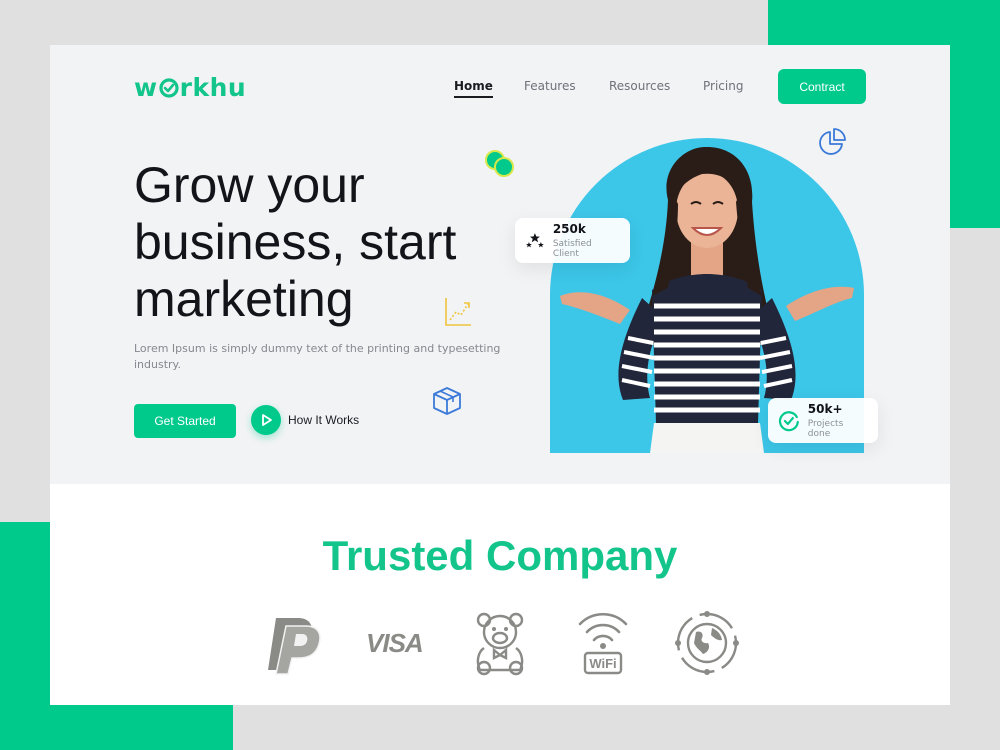  I want to click on get-started-button: Get Started, so click(185, 421).